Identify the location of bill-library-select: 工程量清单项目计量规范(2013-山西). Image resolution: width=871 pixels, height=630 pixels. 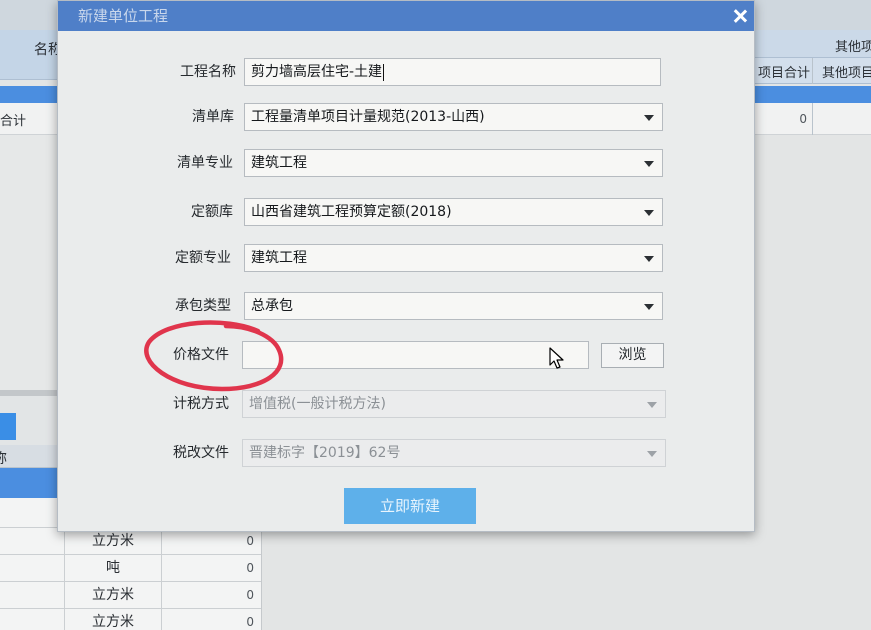
(453, 117).